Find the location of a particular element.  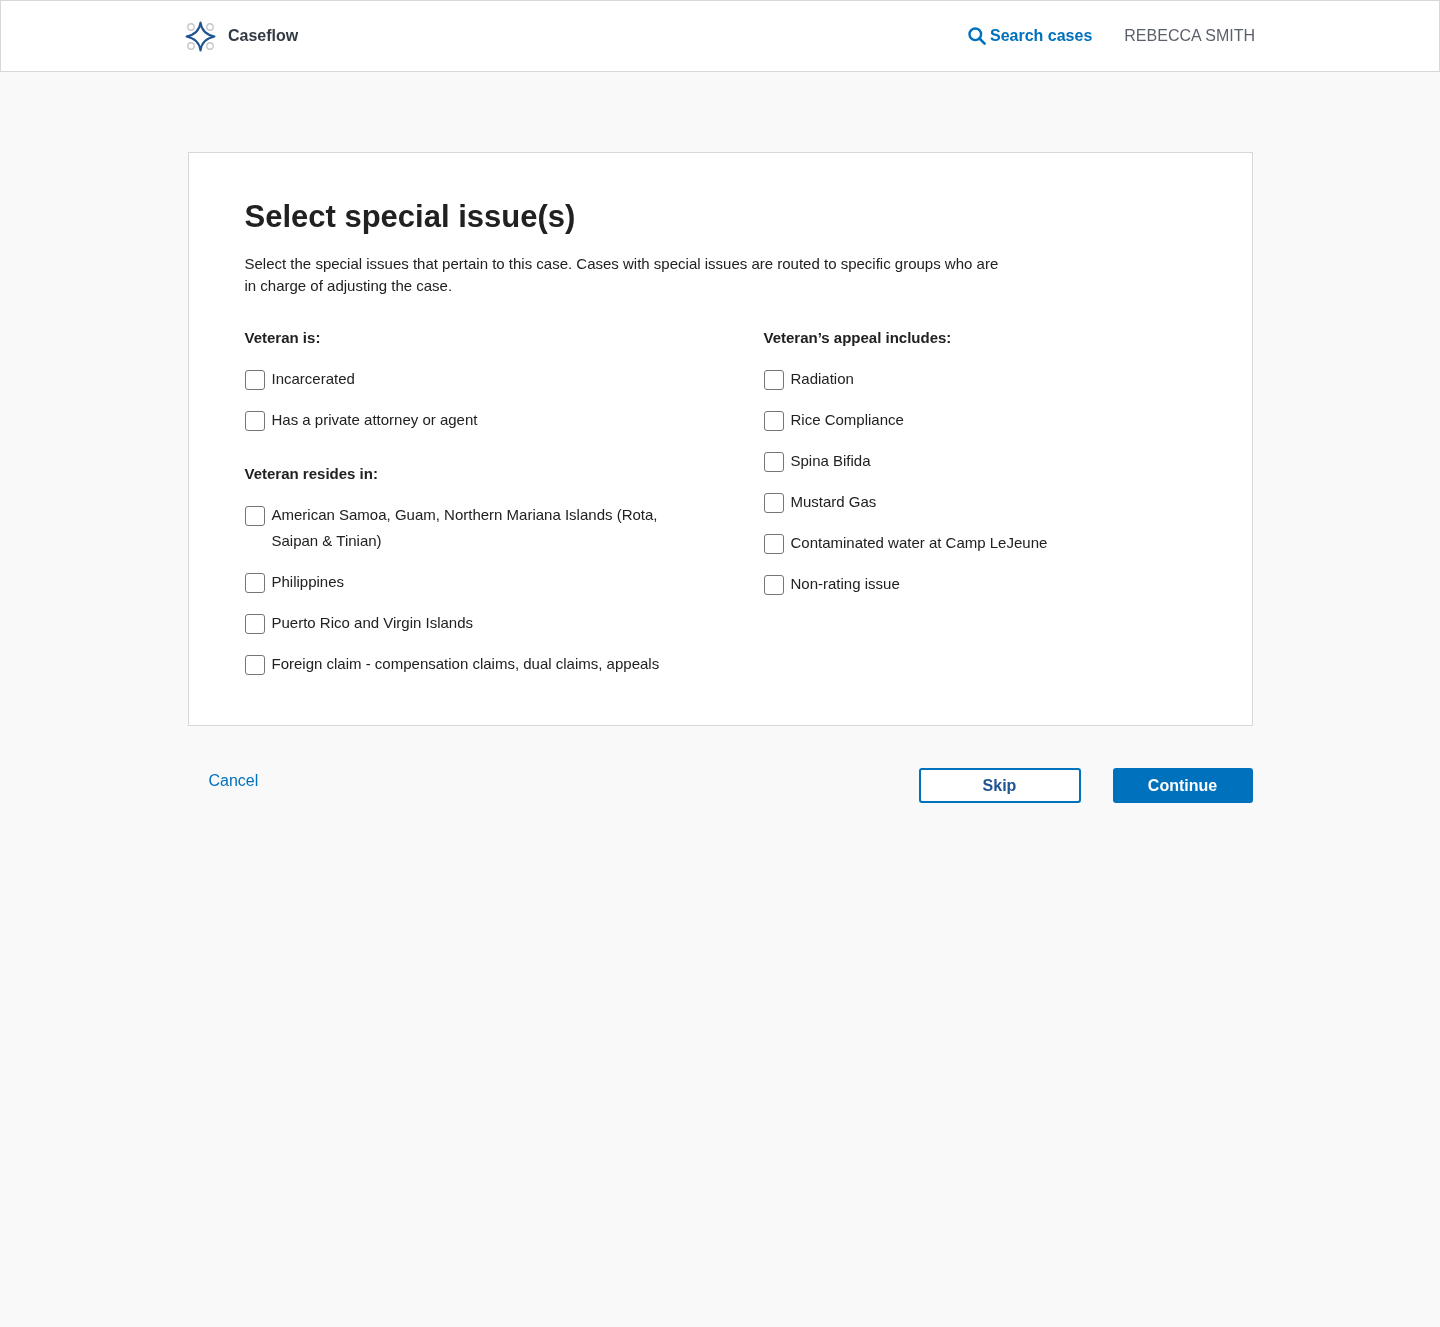

checkbox-label: Spina Bifida is located at coordinates (830, 461).